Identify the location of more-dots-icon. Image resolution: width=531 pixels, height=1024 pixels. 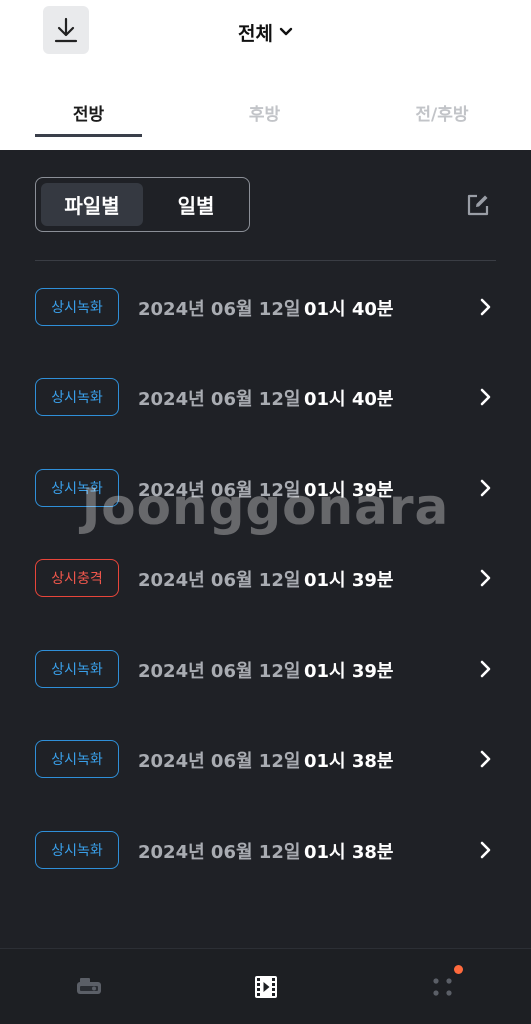
(442, 987).